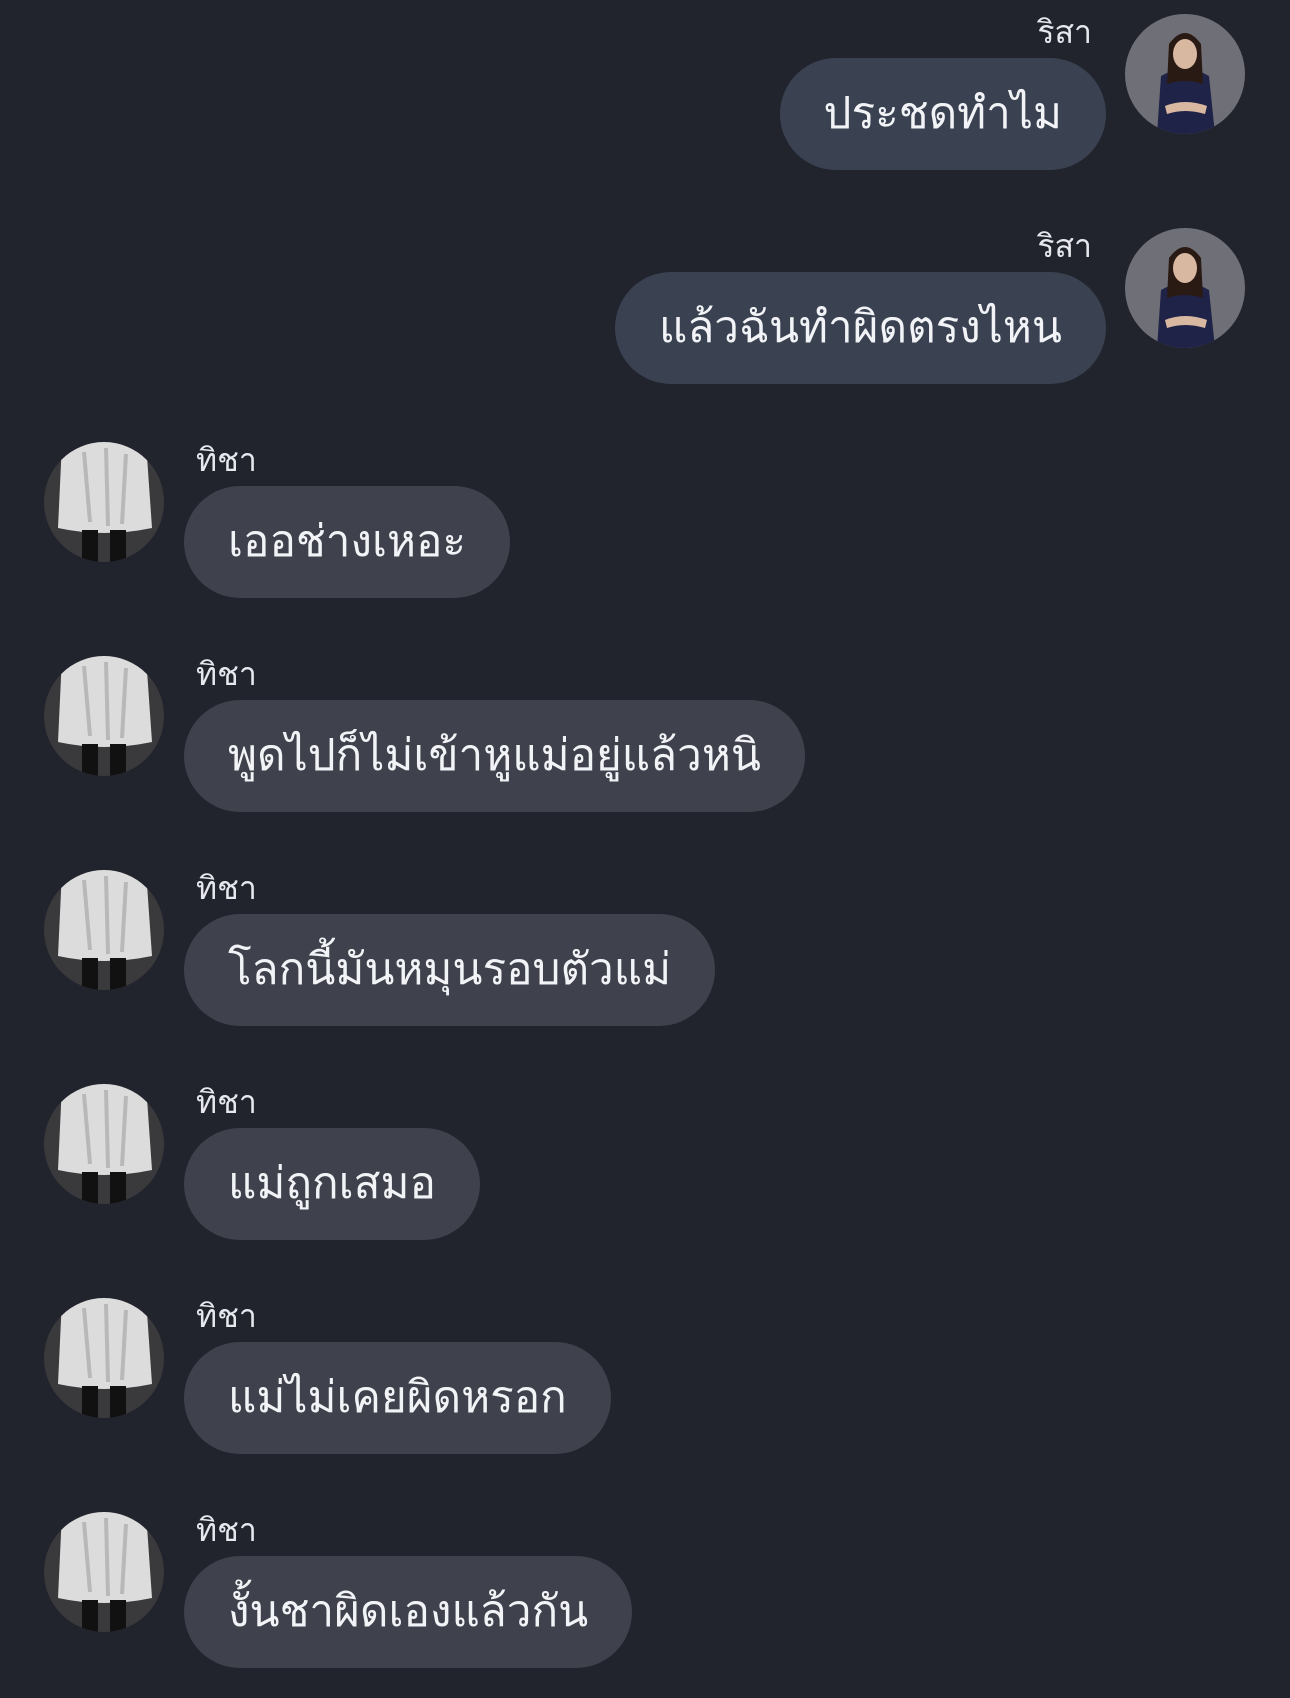  I want to click on message-row: ริสา แล้วฉันทำผิดตรงไหน, so click(645, 314).